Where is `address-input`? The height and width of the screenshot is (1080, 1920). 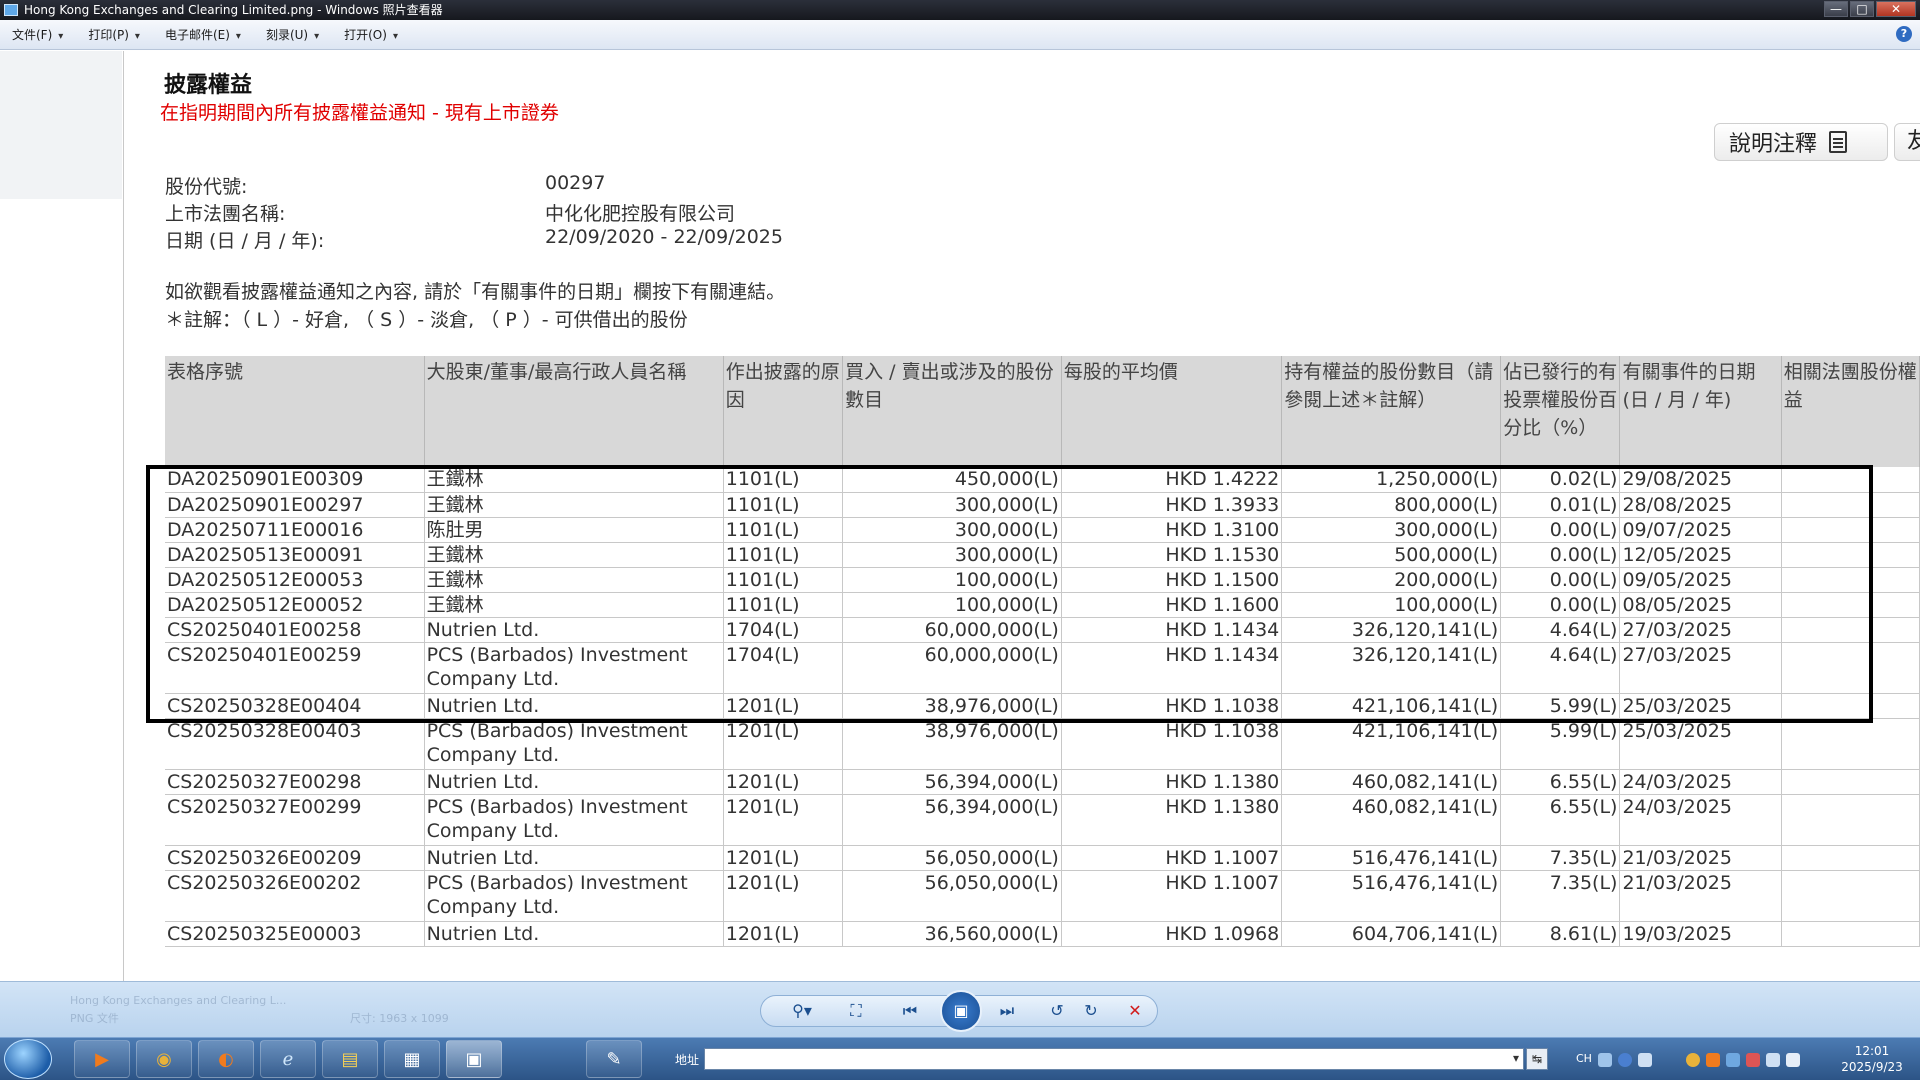 address-input is located at coordinates (1114, 1059).